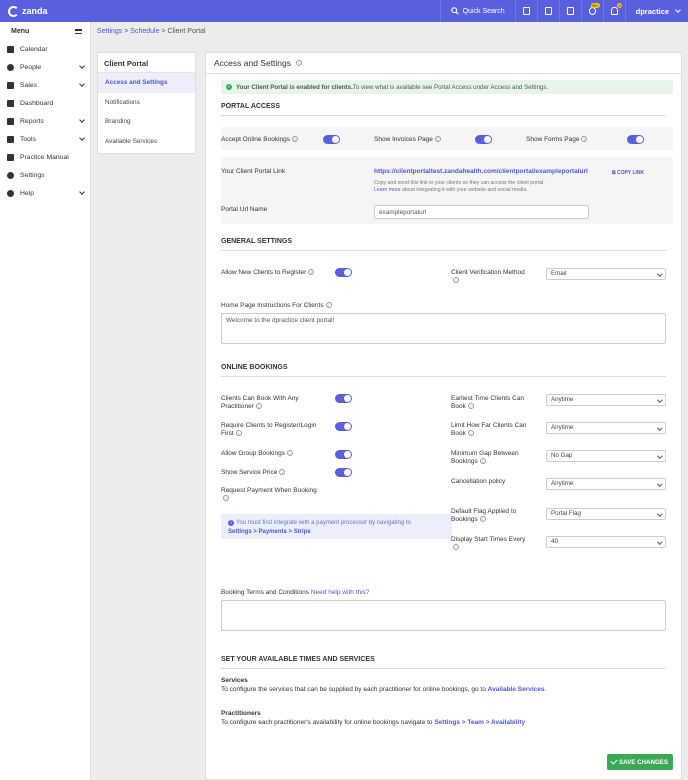  I want to click on top-bar: zanda Quick Search 99+ 9 dpractice, so click(344, 11).